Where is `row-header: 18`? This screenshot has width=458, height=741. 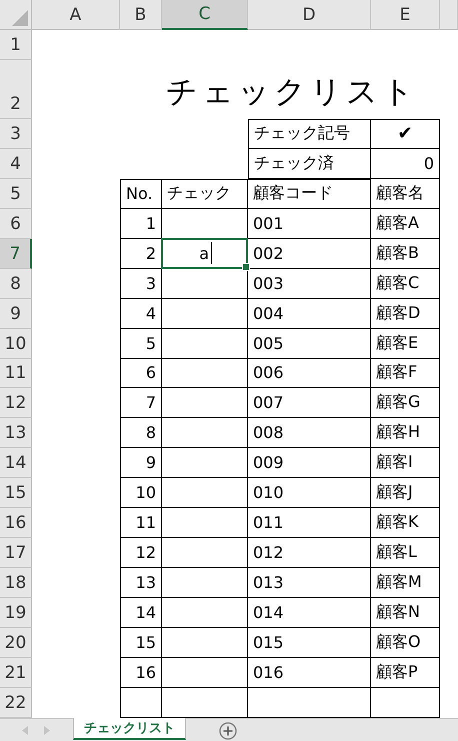 row-header: 18 is located at coordinates (16, 583).